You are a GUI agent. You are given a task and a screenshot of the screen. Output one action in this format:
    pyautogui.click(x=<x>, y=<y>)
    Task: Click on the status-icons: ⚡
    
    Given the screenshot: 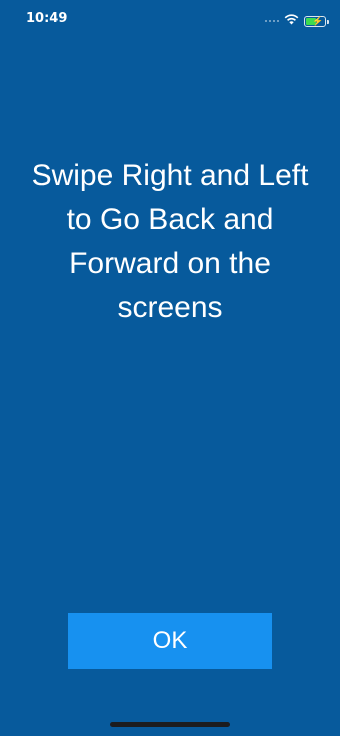 What is the action you would take?
    pyautogui.click(x=297, y=21)
    